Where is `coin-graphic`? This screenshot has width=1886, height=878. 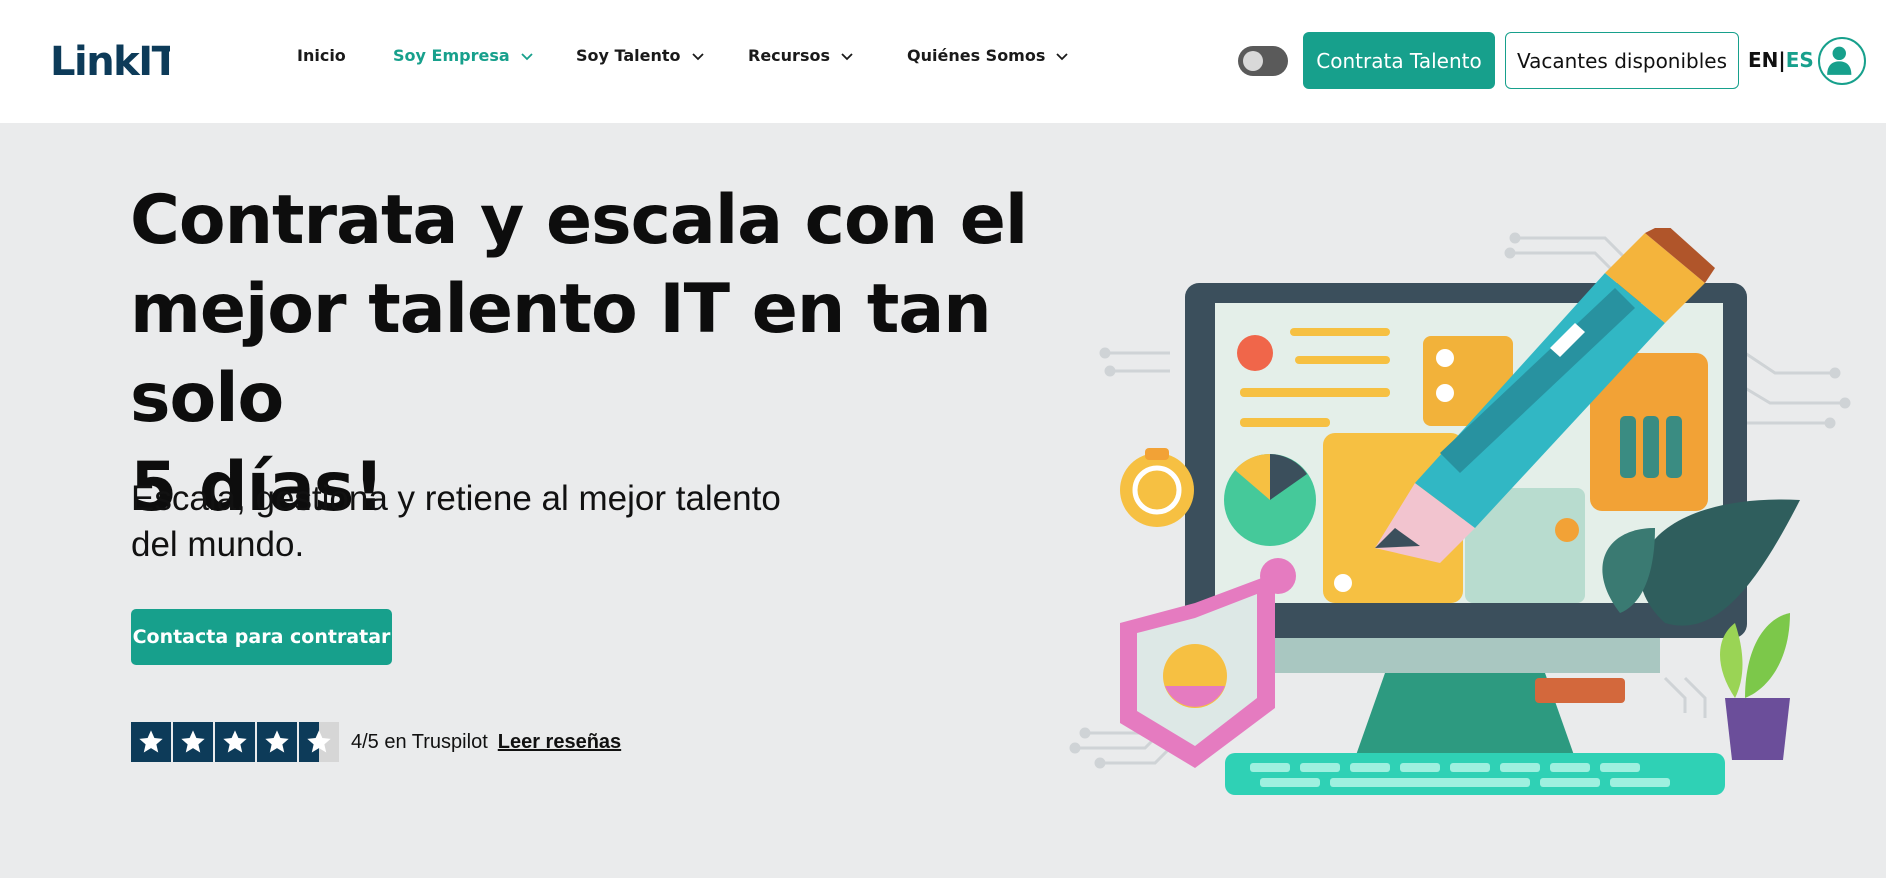
coin-graphic is located at coordinates (1157, 487).